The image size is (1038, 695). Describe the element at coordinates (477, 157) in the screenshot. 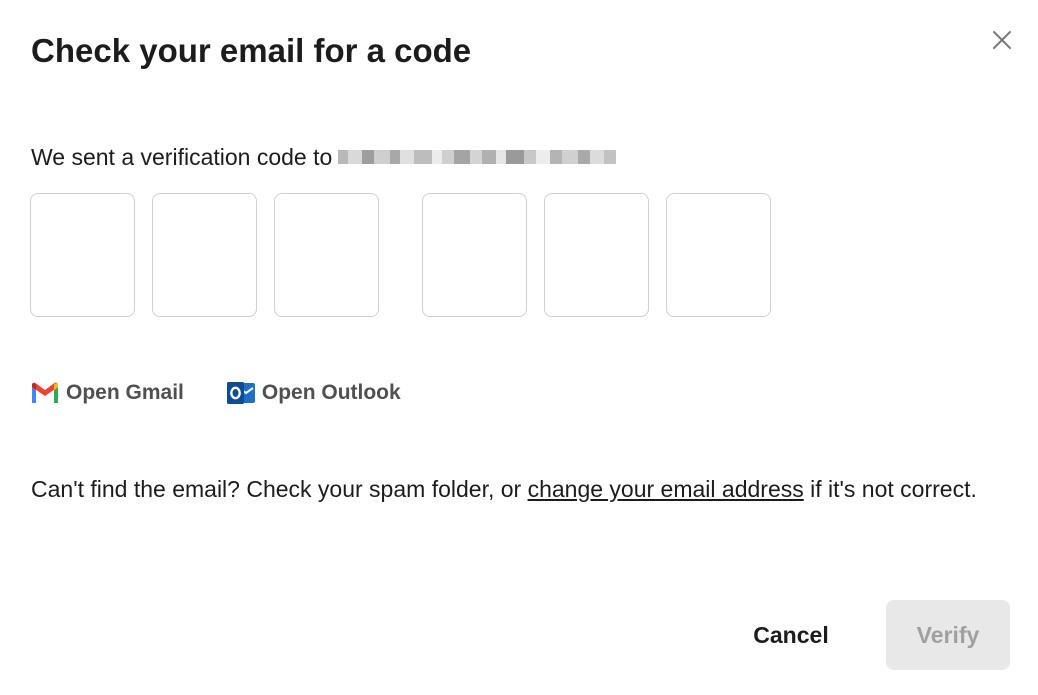

I see `redacted-email` at that location.